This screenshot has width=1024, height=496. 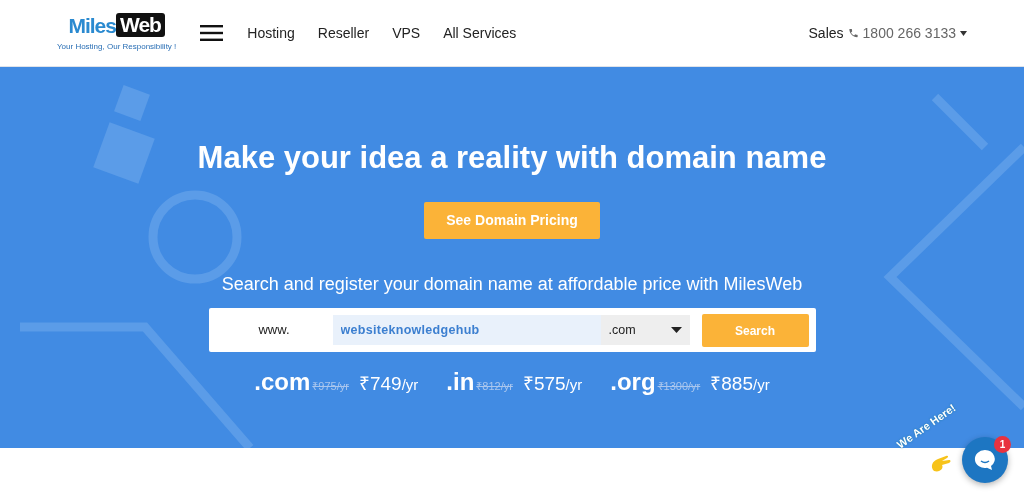 What do you see at coordinates (633, 382) in the screenshot?
I see `domain-extension: .org` at bounding box center [633, 382].